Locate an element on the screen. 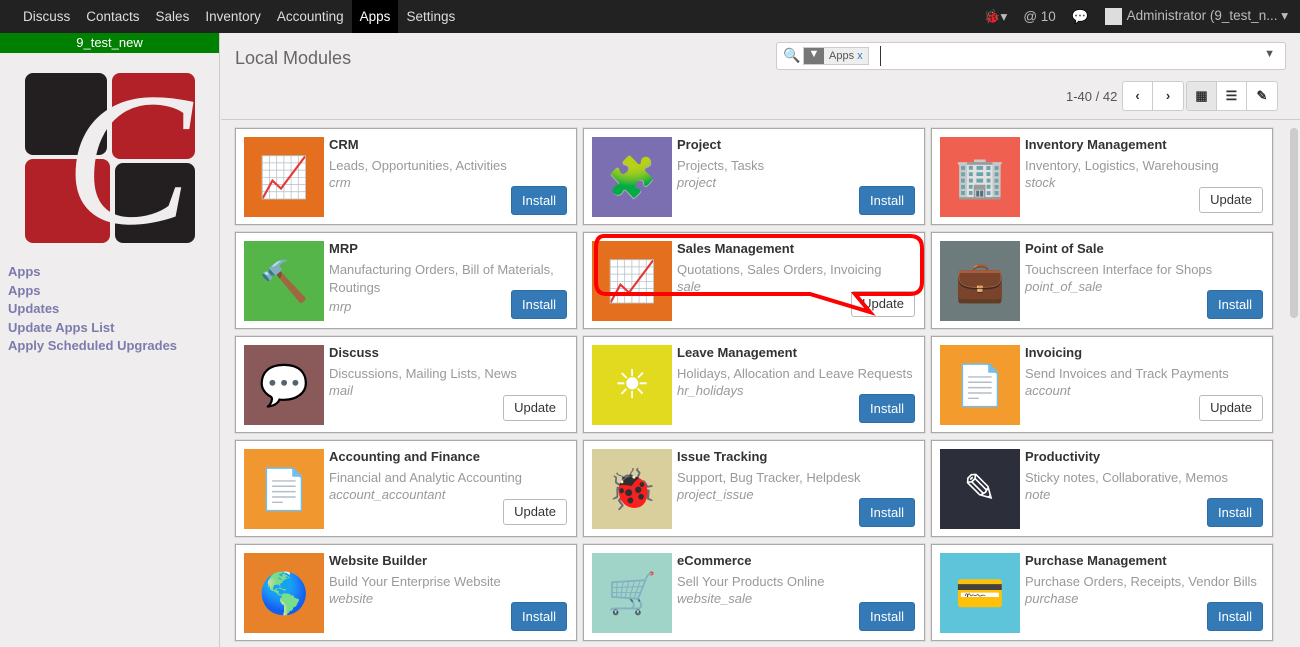  module-summary: Sell Your Products Online is located at coordinates (751, 581).